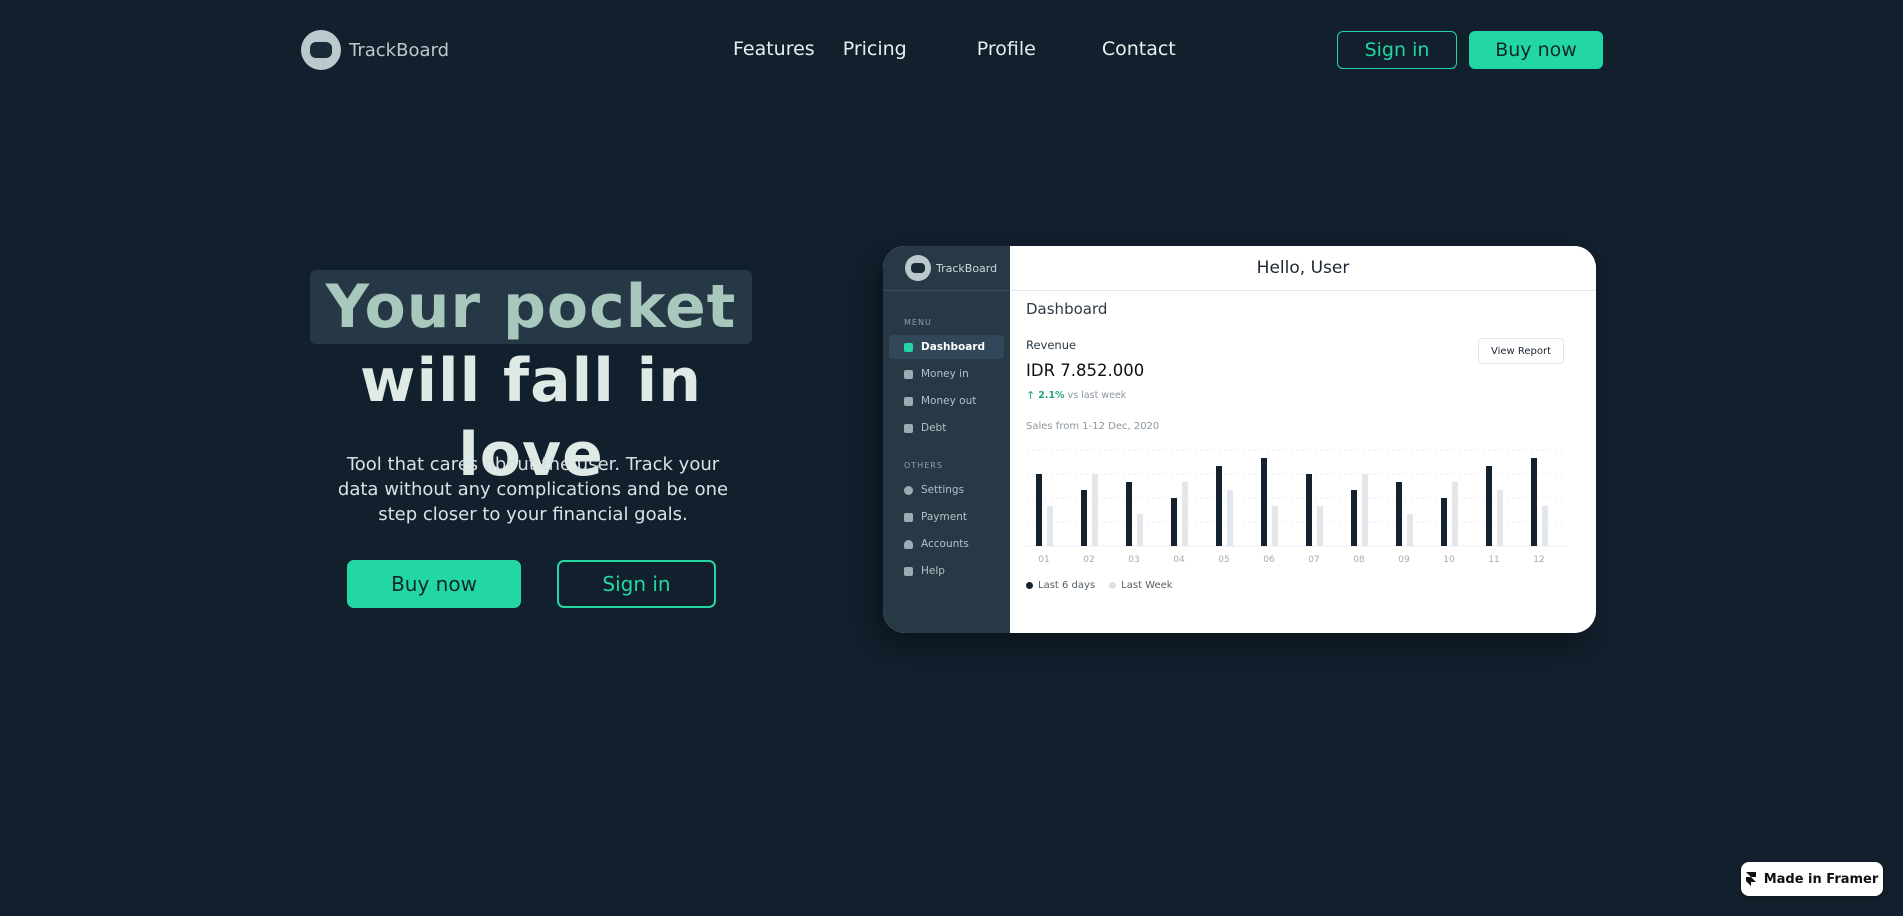 Image resolution: width=1903 pixels, height=916 pixels. Describe the element at coordinates (1179, 560) in the screenshot. I see `chart-x-tick-label: 04` at that location.